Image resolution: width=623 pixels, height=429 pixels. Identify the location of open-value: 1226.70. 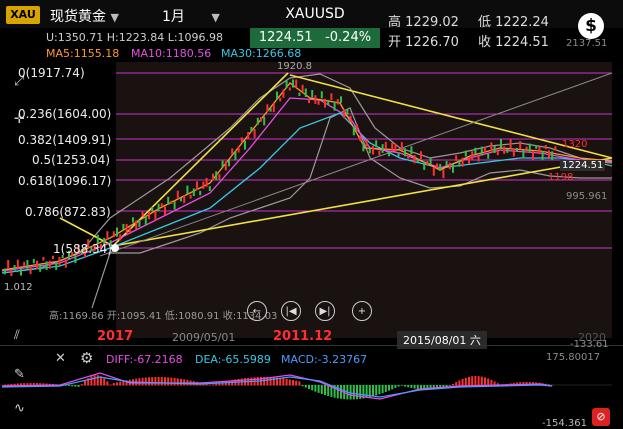
(432, 42).